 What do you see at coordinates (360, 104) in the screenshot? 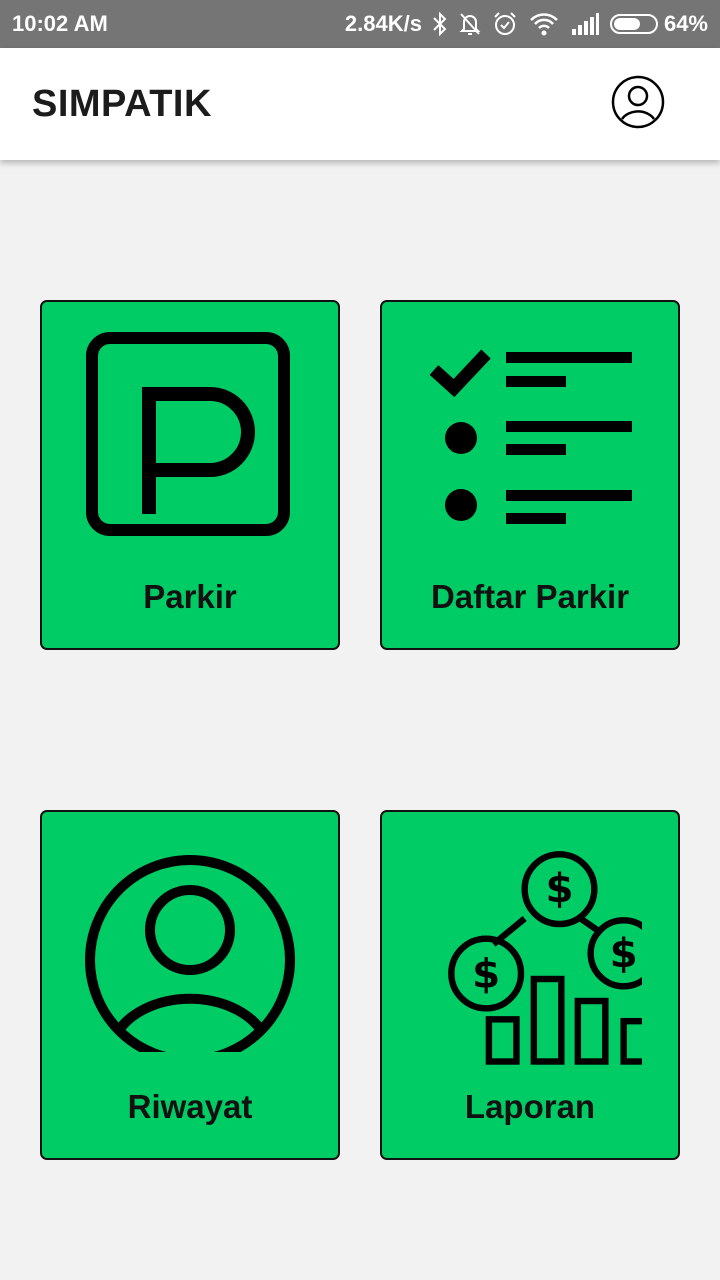
I see `app-bar: SIMPATIK` at bounding box center [360, 104].